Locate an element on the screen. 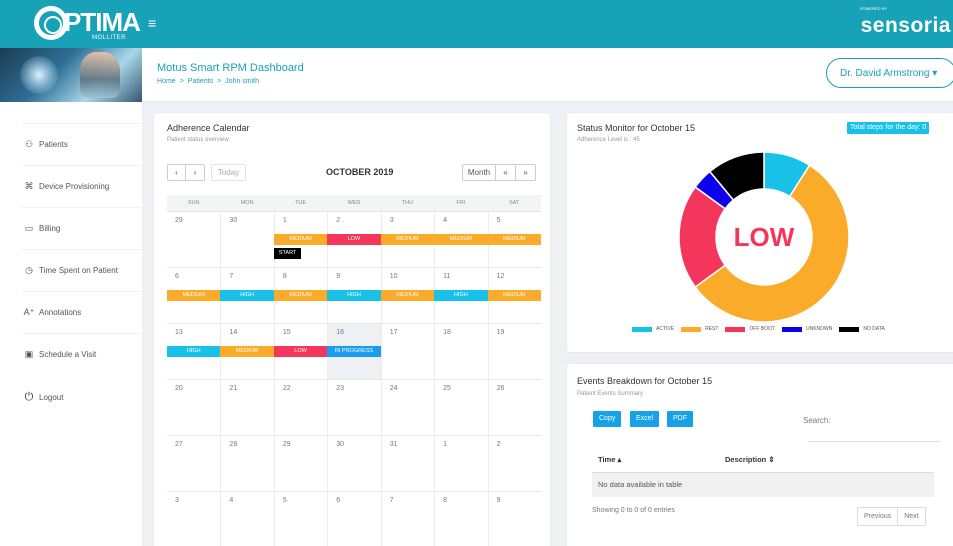 The width and height of the screenshot is (953, 546). sidebar-item-schedule-visit: ▣ Schedule a Visit is located at coordinates (82, 354).